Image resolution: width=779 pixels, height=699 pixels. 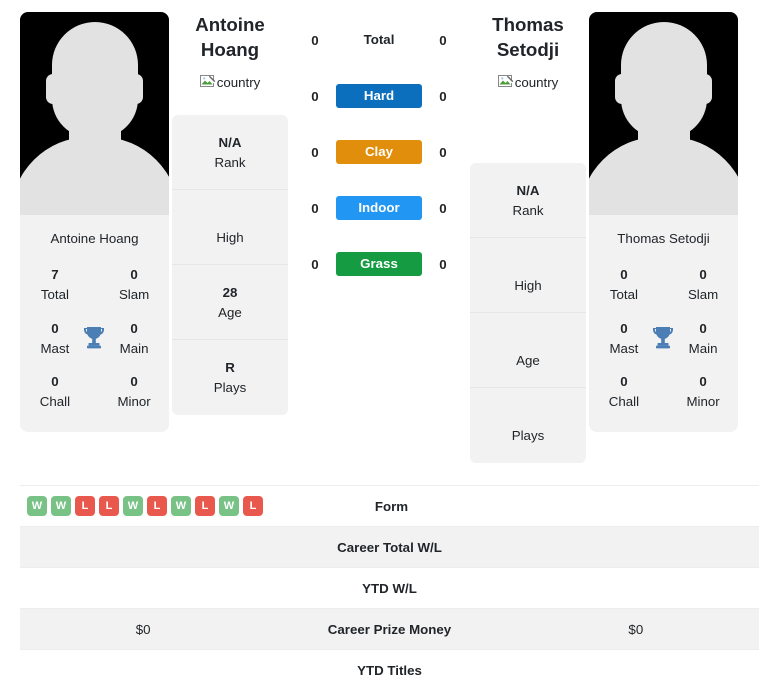 What do you see at coordinates (528, 24) in the screenshot?
I see `right-player-name-line1: Thomas` at bounding box center [528, 24].